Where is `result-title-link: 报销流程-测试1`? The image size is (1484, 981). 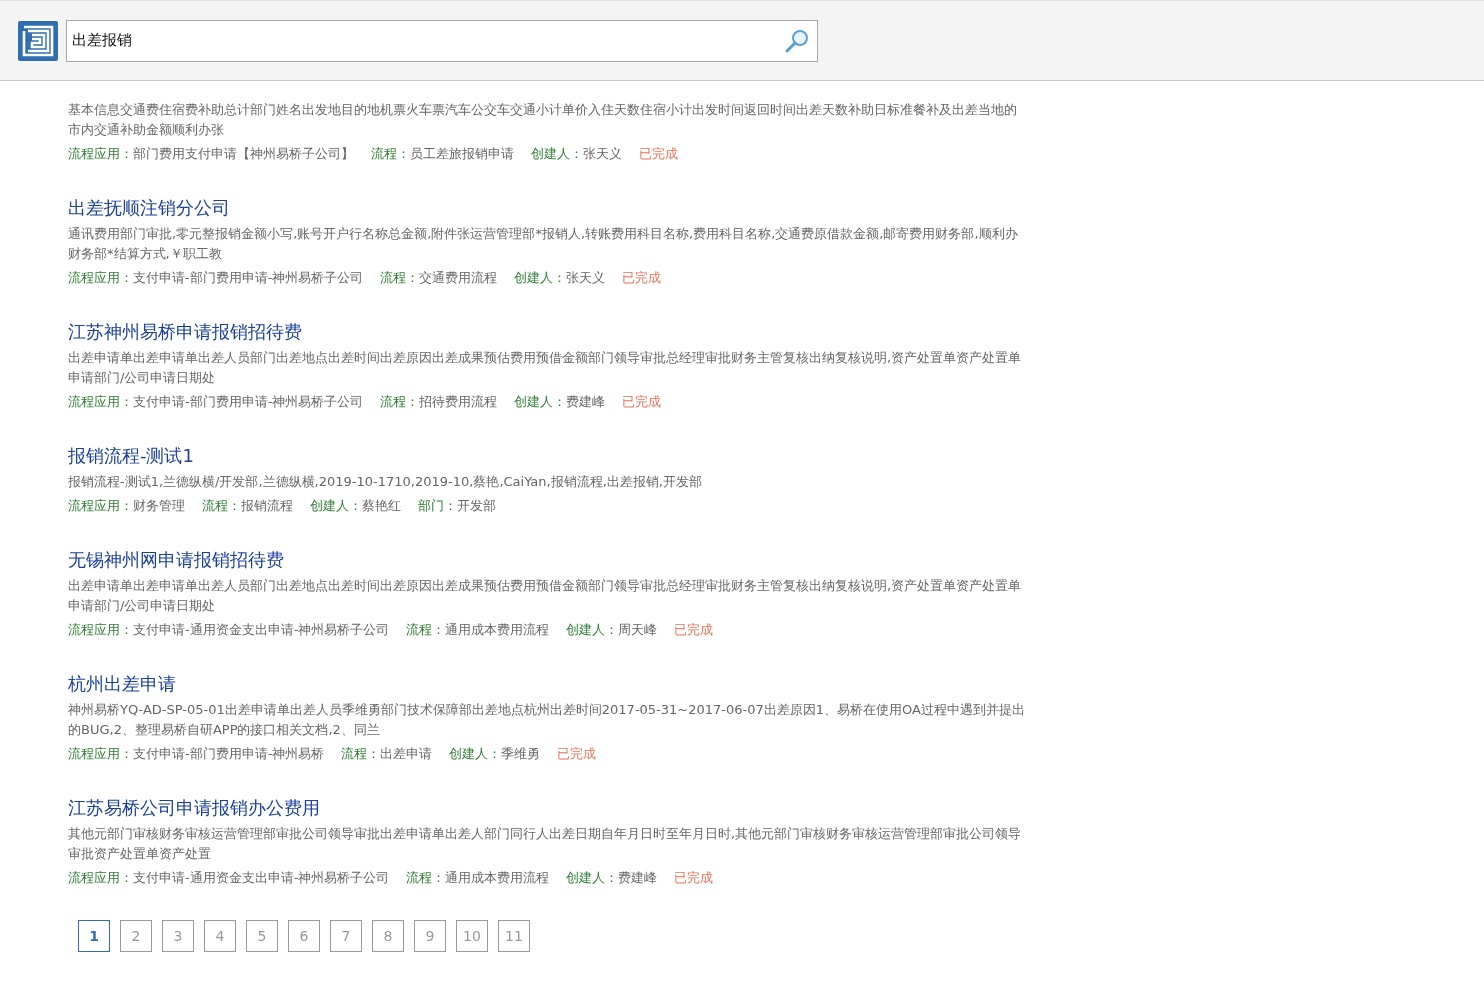
result-title-link: 报销流程-测试1 is located at coordinates (131, 456).